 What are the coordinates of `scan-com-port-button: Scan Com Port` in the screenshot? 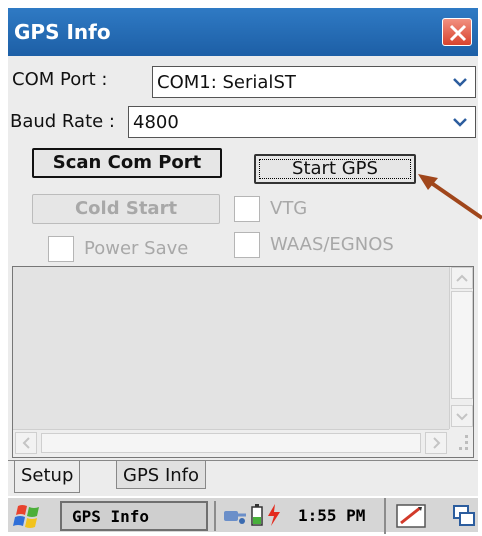 It's located at (127, 163).